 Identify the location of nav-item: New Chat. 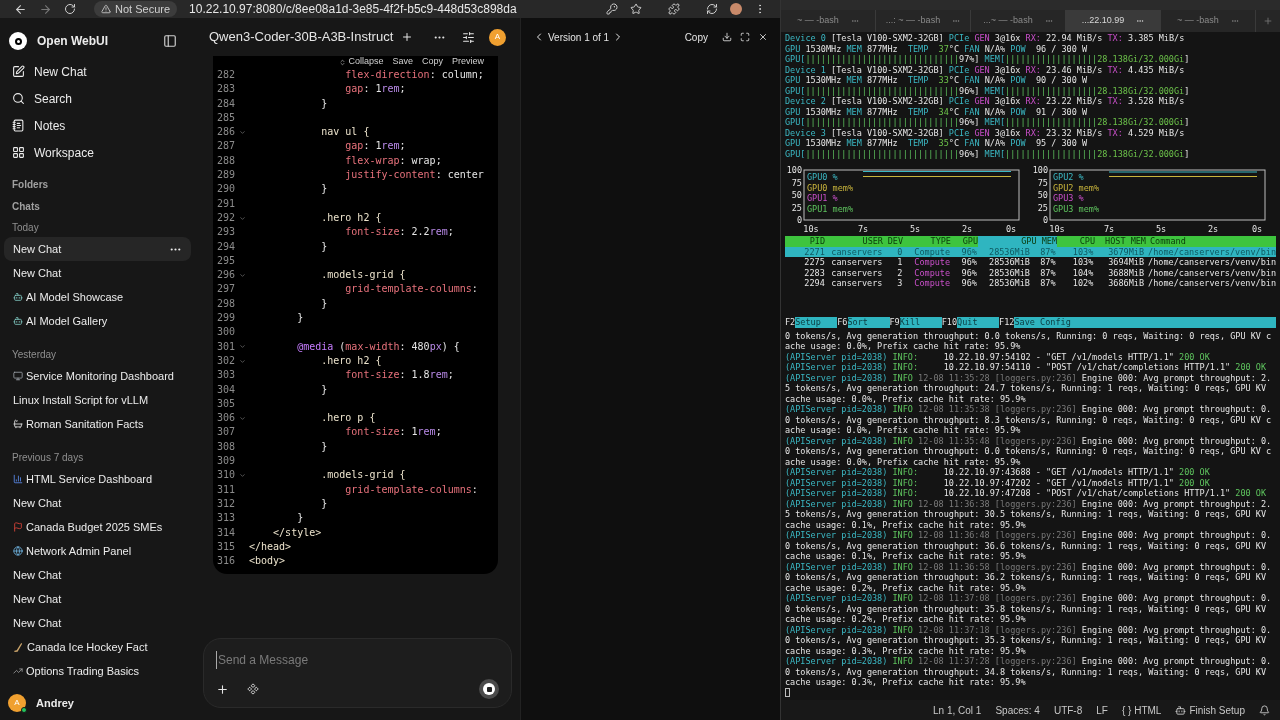
(97, 71).